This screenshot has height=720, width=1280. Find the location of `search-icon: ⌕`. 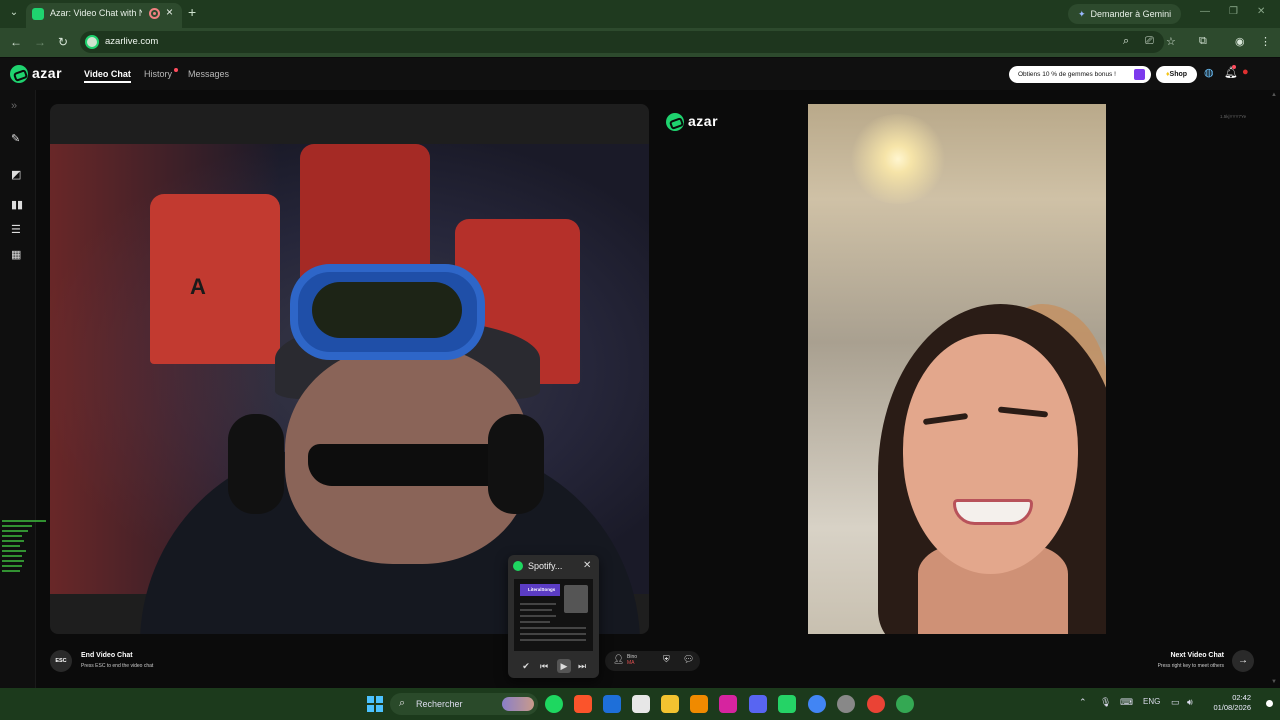

search-icon: ⌕ is located at coordinates (402, 703).